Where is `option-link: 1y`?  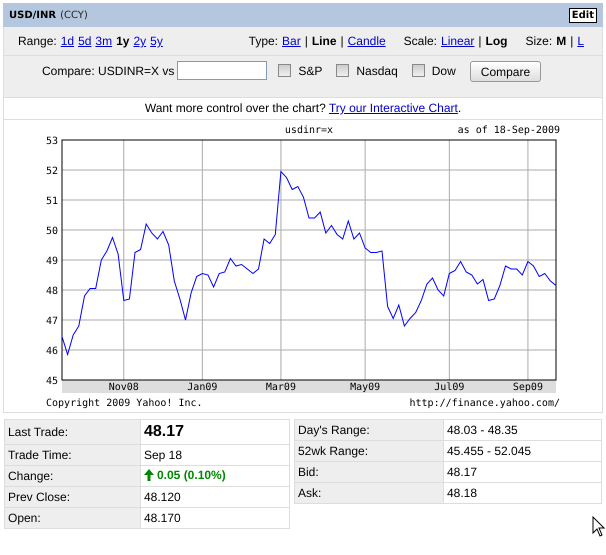
option-link: 1y is located at coordinates (123, 41).